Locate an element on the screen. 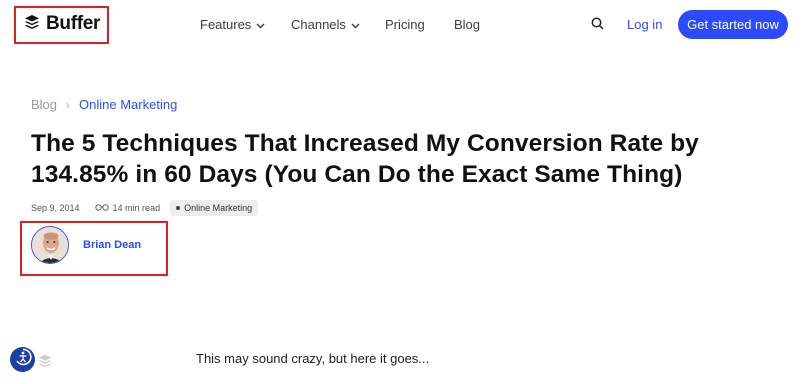  get-started-button: Get started now is located at coordinates (733, 24).